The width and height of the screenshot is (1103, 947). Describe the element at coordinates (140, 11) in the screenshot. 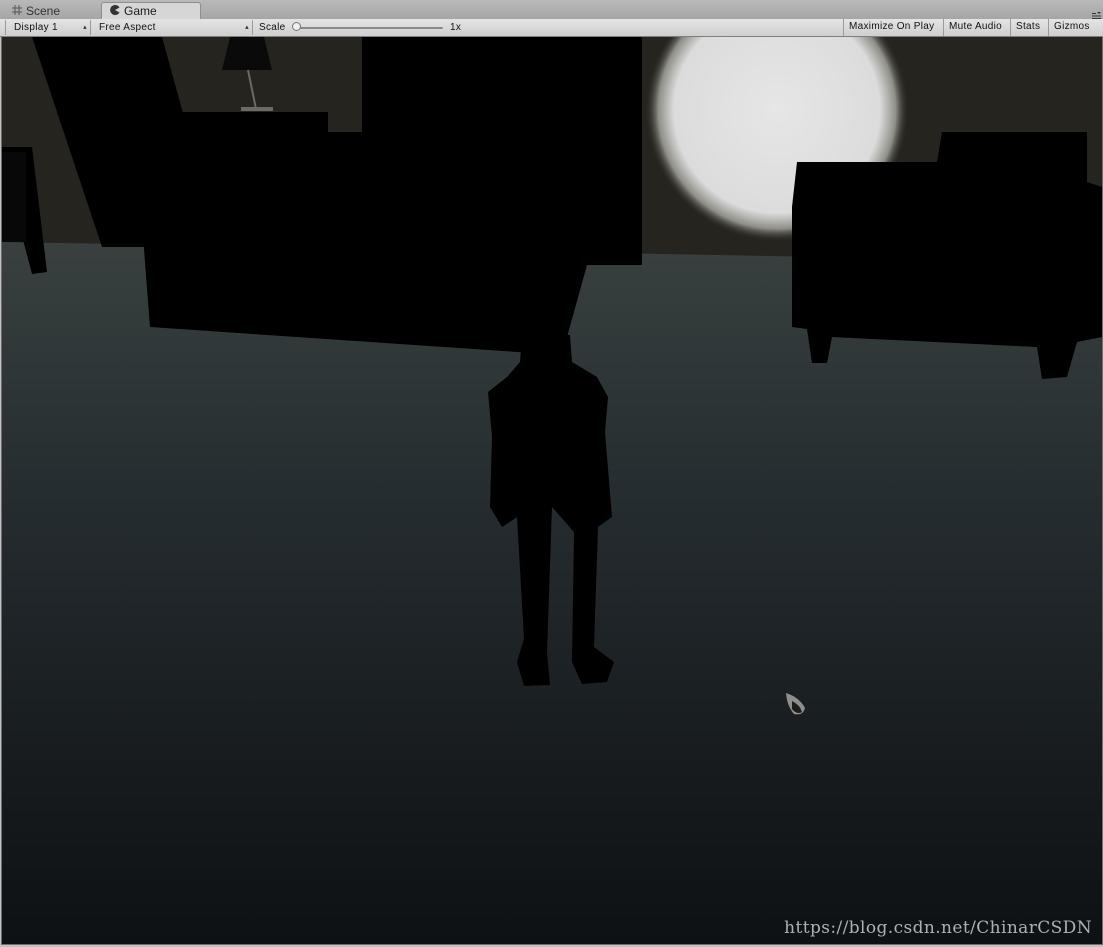

I see `tab-game-label: Game` at that location.